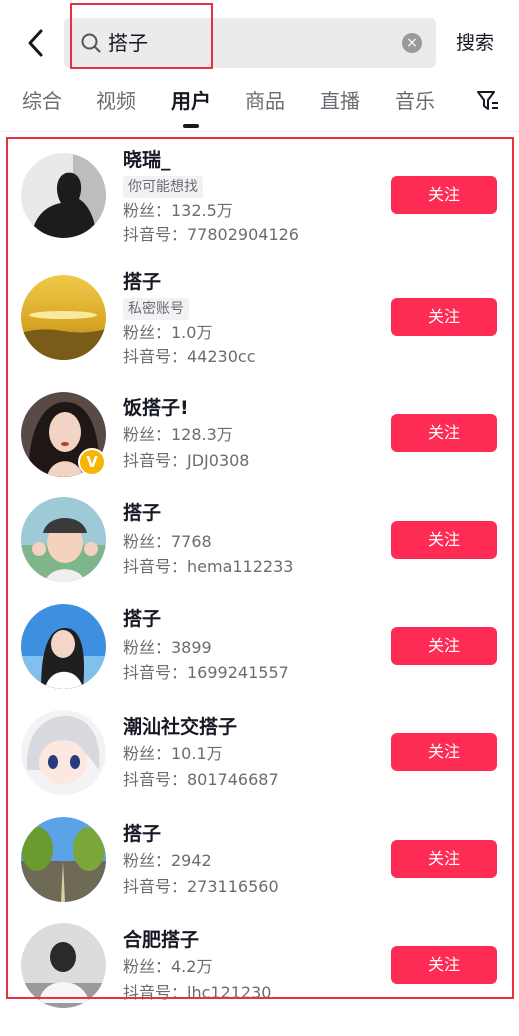 The height and width of the screenshot is (1036, 519). What do you see at coordinates (191, 101) in the screenshot?
I see `tab-users: 用户` at bounding box center [191, 101].